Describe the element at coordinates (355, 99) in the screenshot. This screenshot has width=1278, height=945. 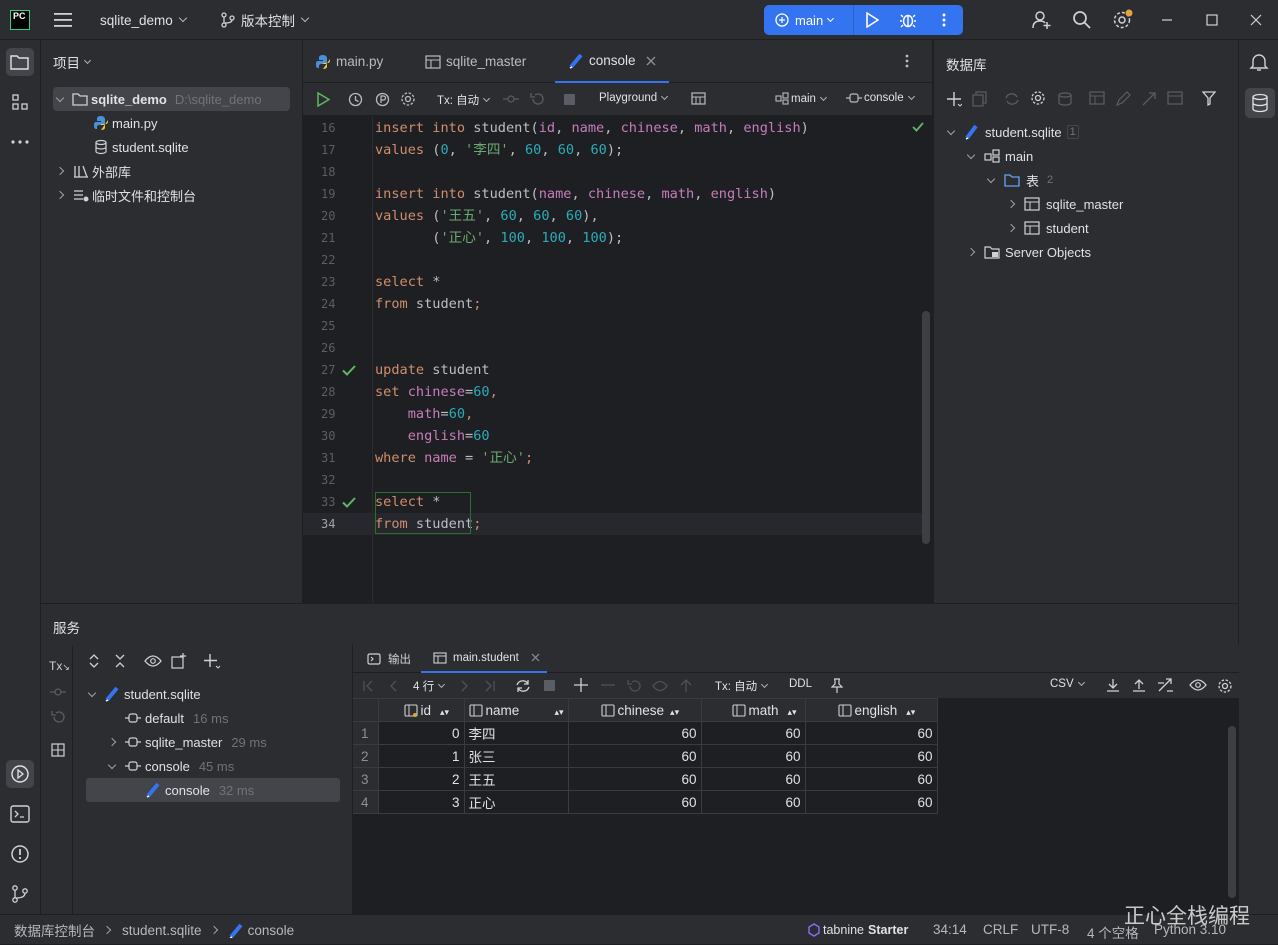
I see `history-icon` at that location.